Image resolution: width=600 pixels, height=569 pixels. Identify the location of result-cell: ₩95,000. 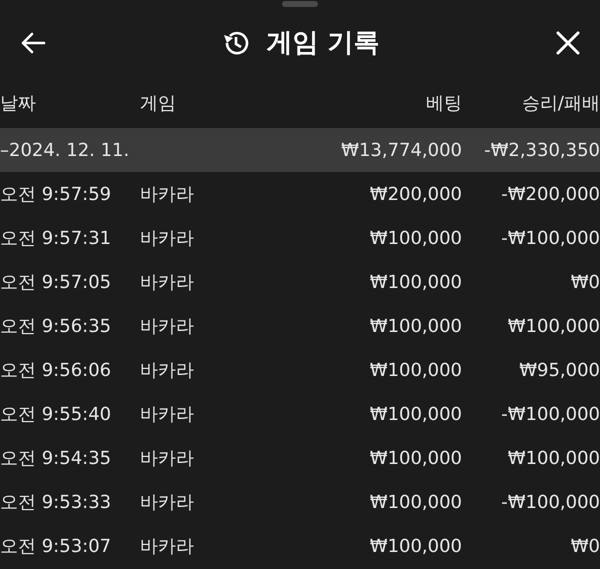
(559, 370).